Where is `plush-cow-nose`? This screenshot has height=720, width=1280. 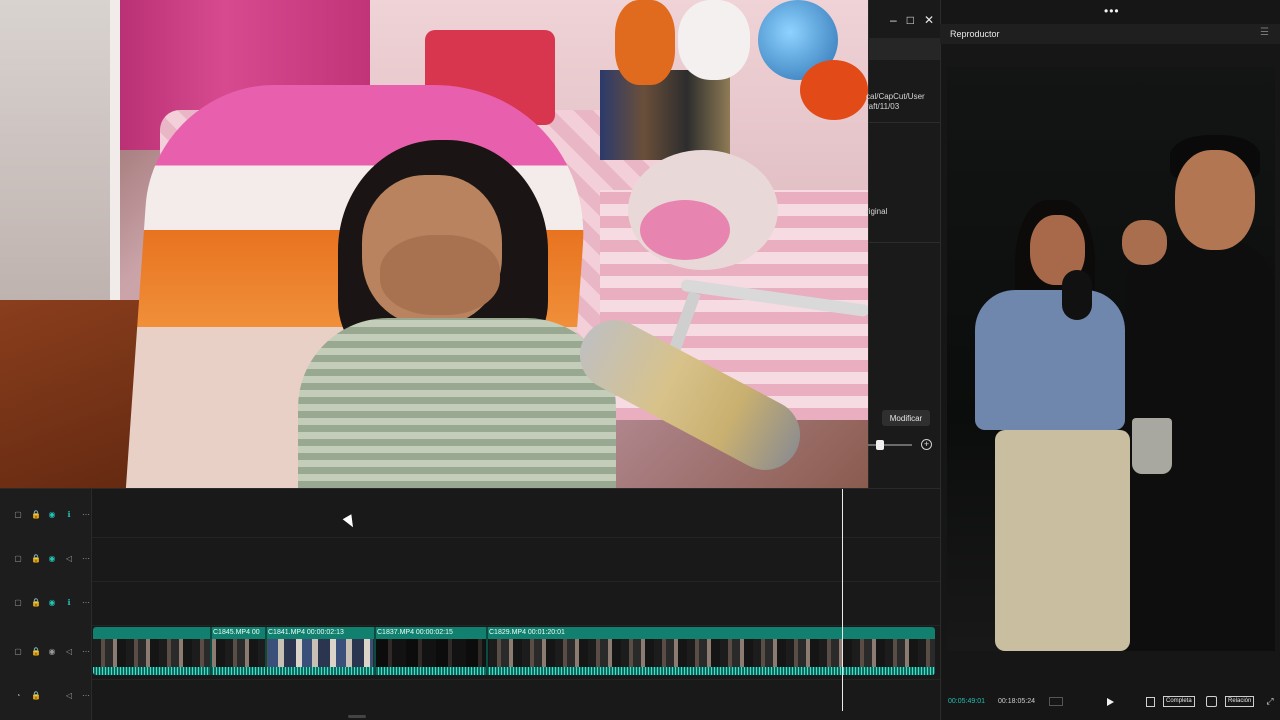
plush-cow-nose is located at coordinates (685, 230).